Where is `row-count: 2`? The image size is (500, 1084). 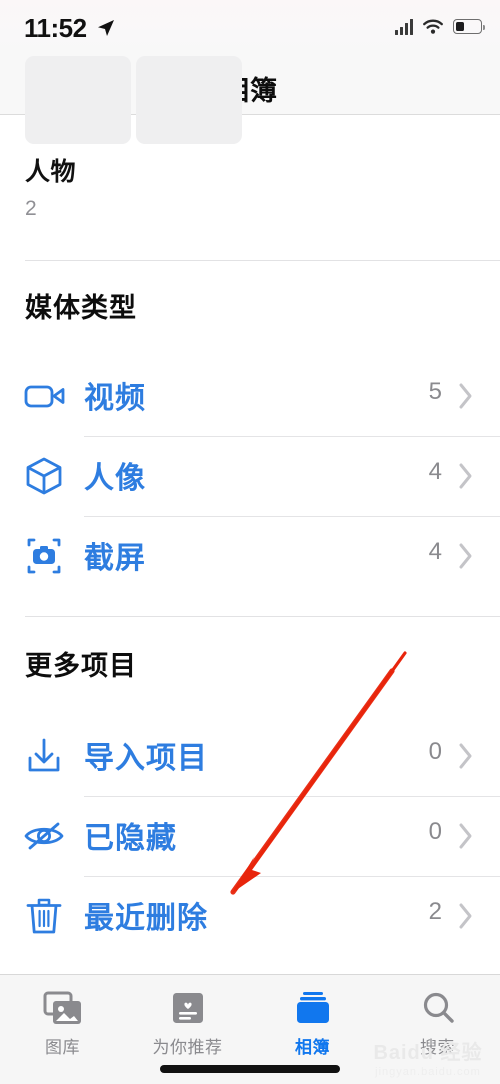
row-count: 2 is located at coordinates (435, 911).